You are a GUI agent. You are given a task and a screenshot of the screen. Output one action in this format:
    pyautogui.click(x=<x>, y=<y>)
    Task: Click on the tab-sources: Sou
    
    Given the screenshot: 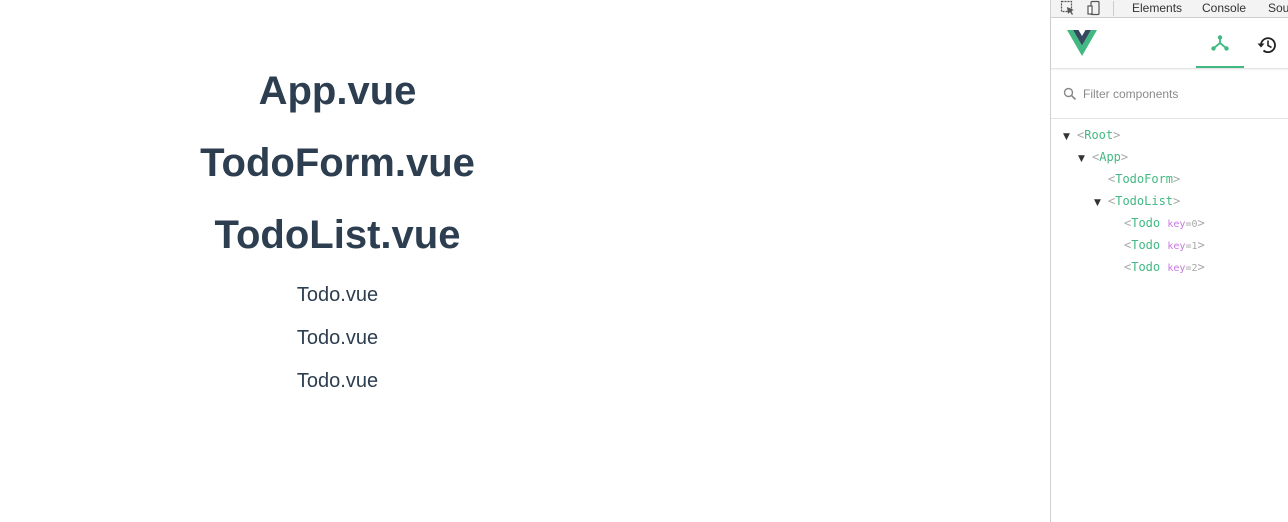 What is the action you would take?
    pyautogui.click(x=1278, y=8)
    